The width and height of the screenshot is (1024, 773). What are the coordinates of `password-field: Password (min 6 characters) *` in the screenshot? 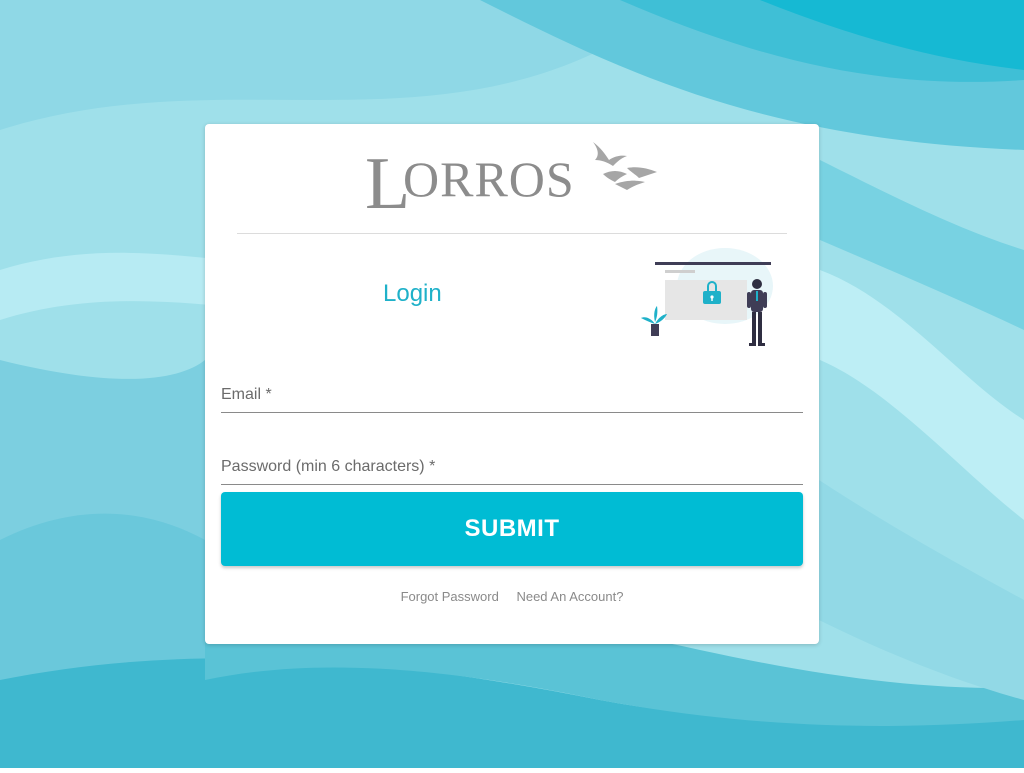 It's located at (514, 470).